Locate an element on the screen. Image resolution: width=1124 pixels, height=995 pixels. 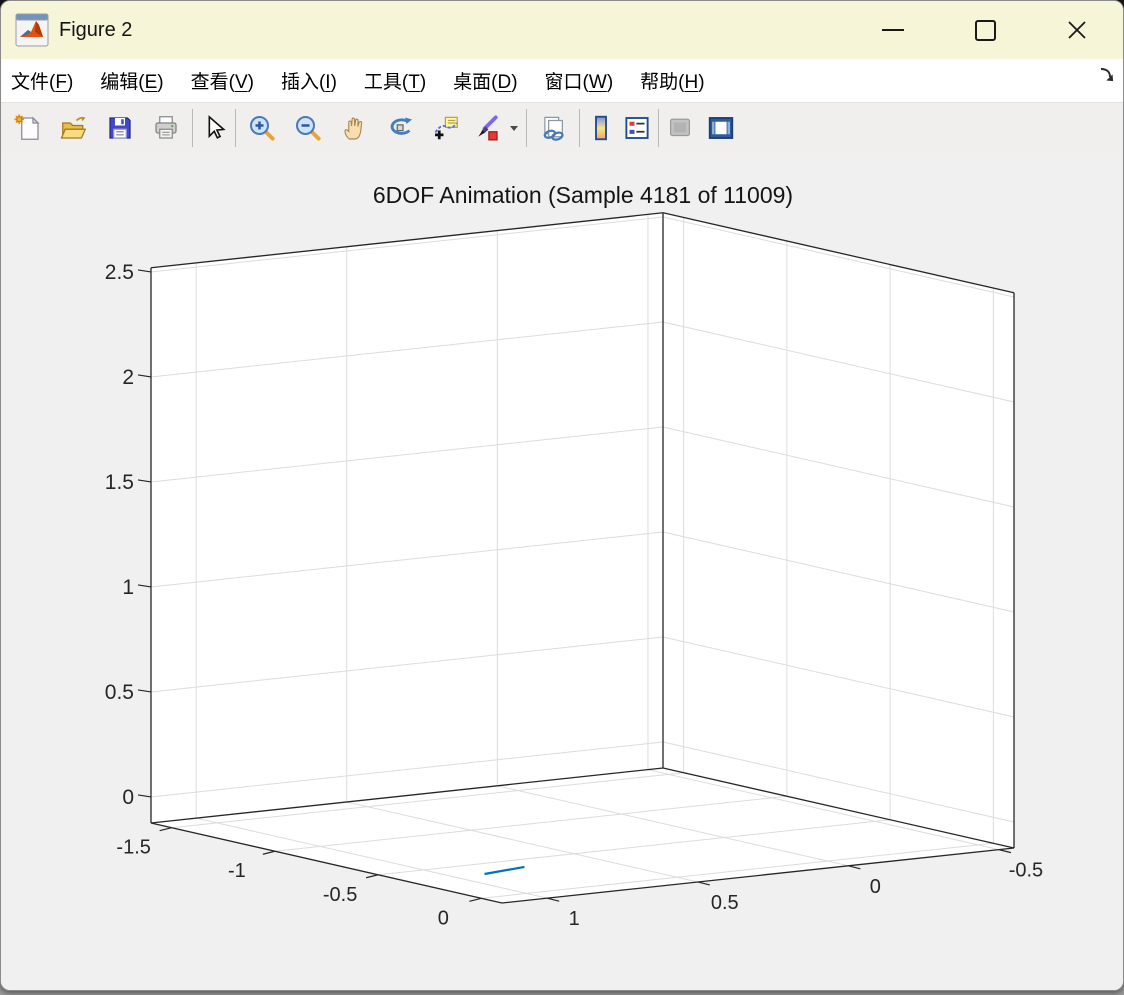
pan-button is located at coordinates (354, 128).